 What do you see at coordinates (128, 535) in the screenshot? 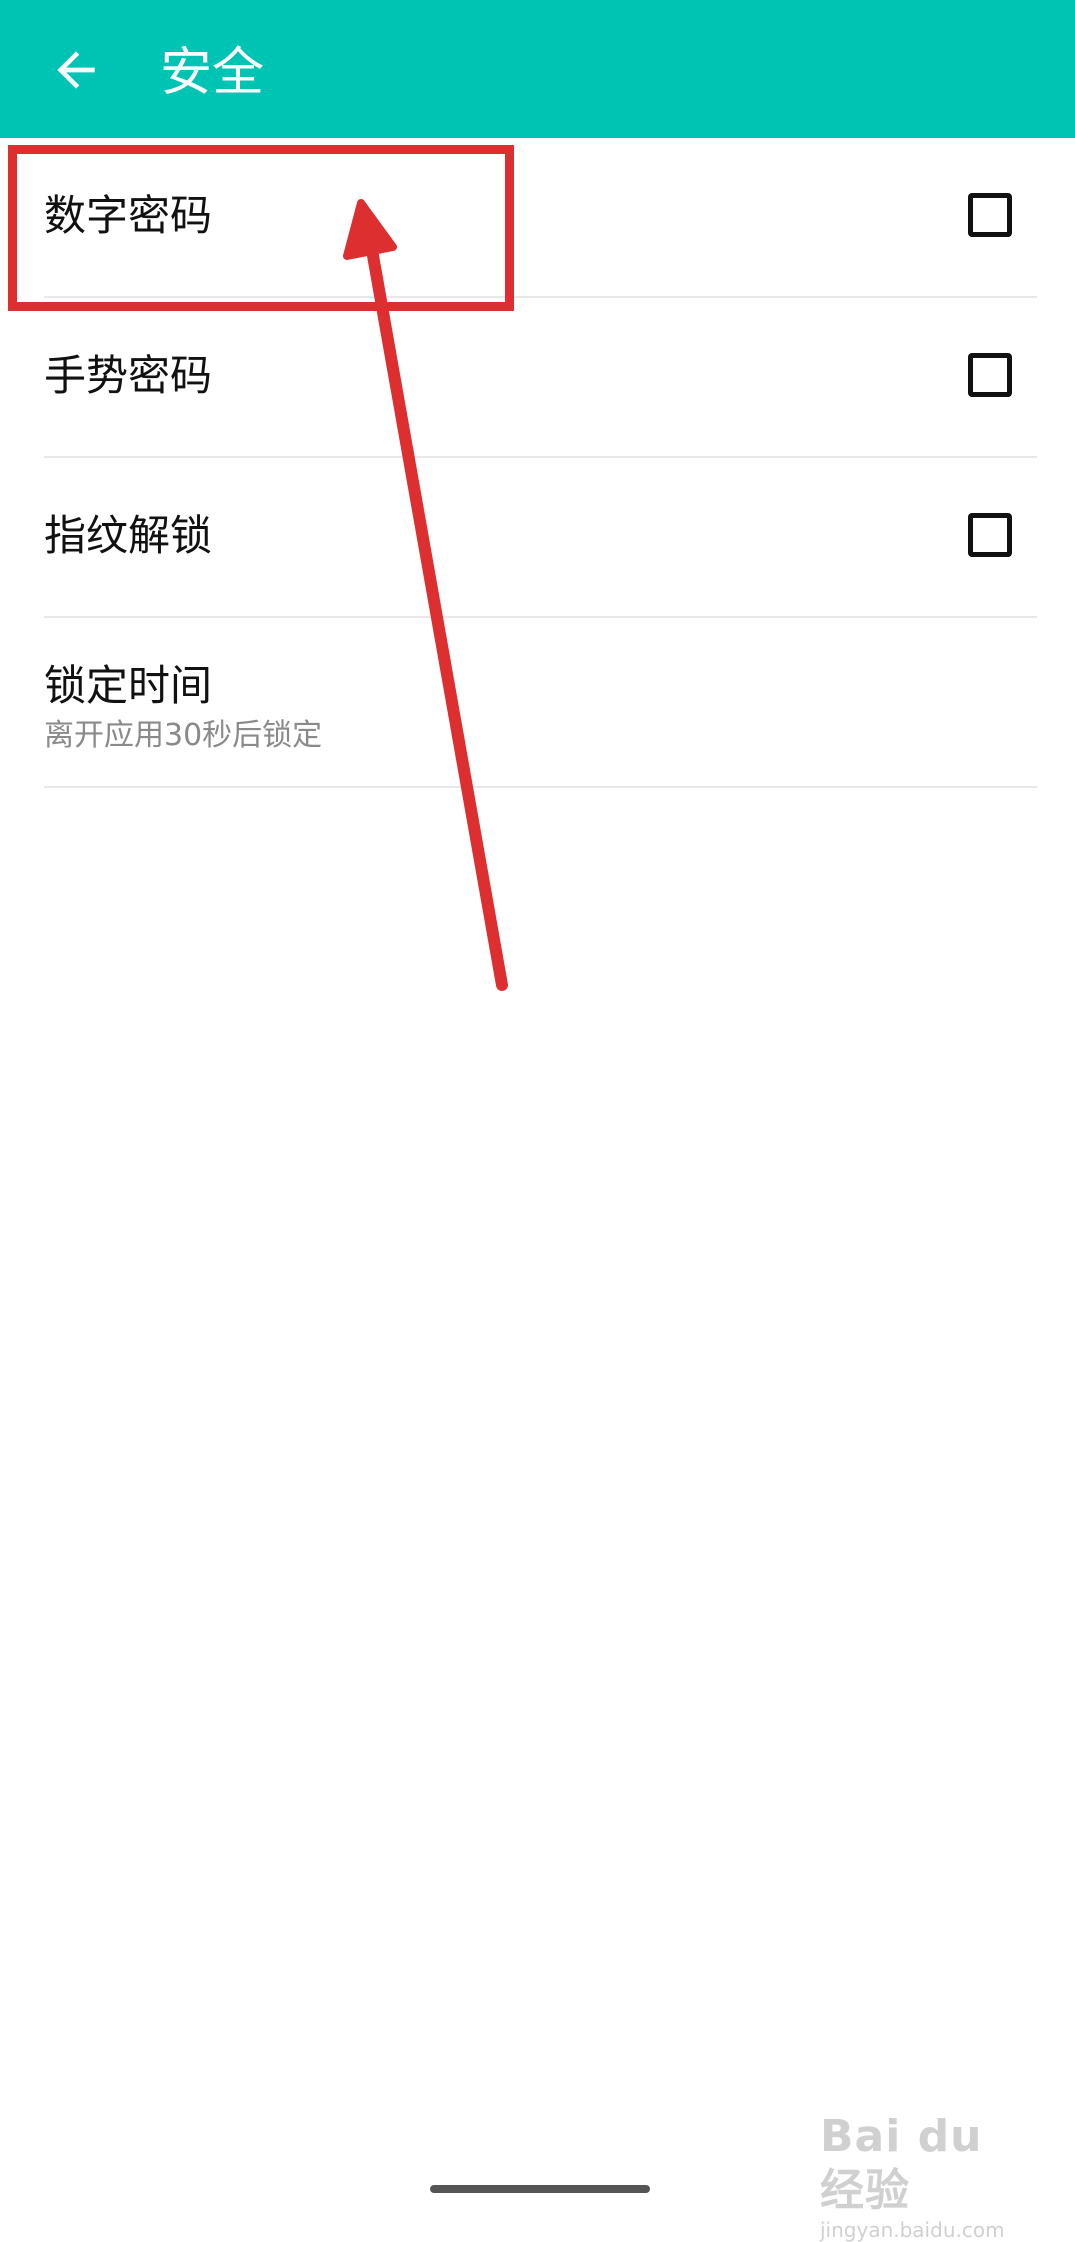
I see `setting-label: 指纹解锁` at bounding box center [128, 535].